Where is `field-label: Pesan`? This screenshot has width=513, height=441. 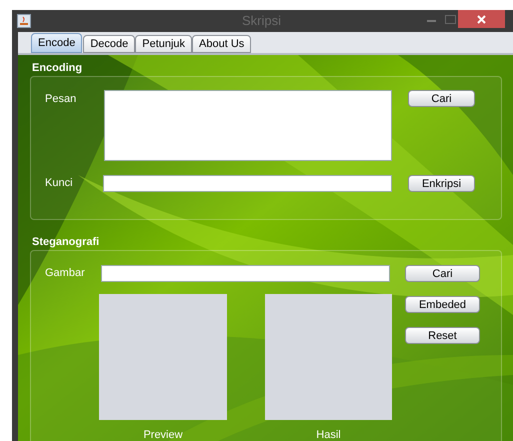
field-label: Pesan is located at coordinates (61, 99).